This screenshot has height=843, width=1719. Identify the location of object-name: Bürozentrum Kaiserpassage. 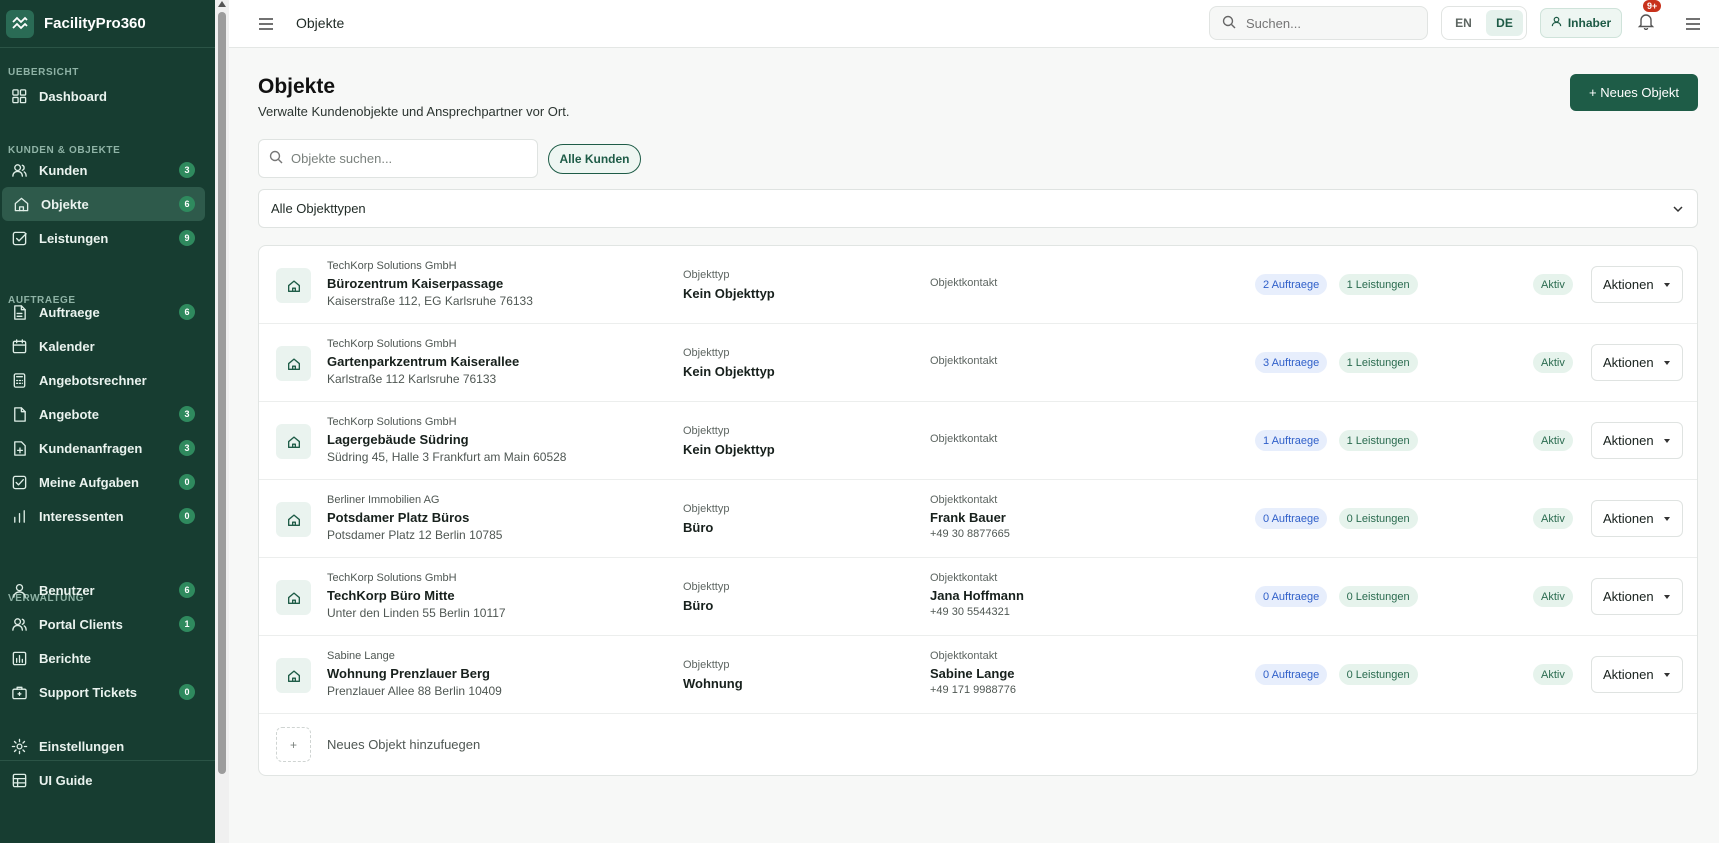
(415, 283).